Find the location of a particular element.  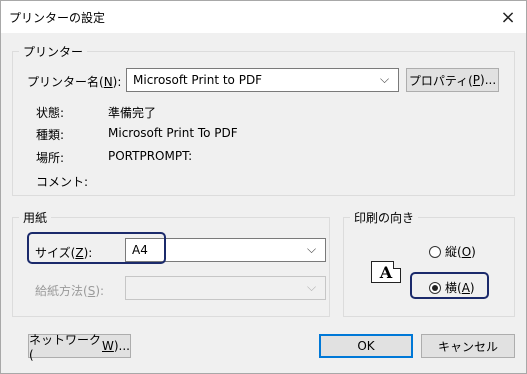

portrait-radio: 縦(O) is located at coordinates (452, 251).